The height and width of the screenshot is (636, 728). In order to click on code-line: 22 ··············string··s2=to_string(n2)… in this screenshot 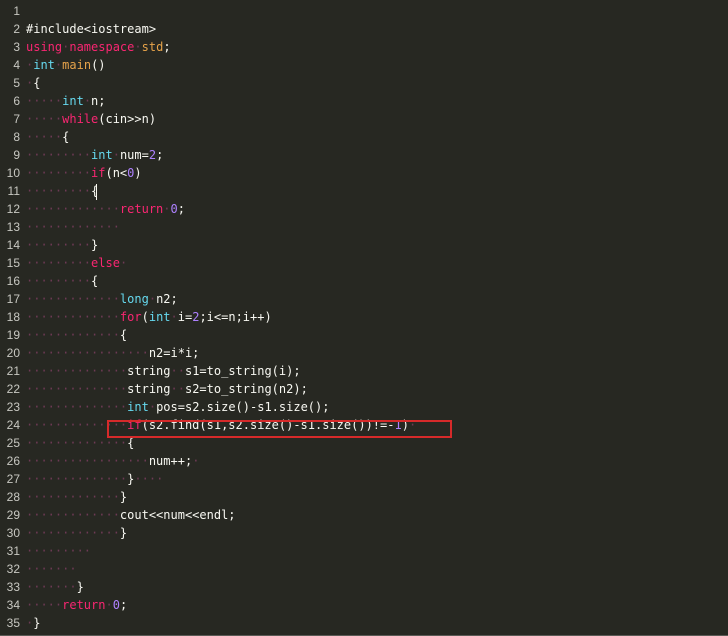, I will do `click(364, 389)`.